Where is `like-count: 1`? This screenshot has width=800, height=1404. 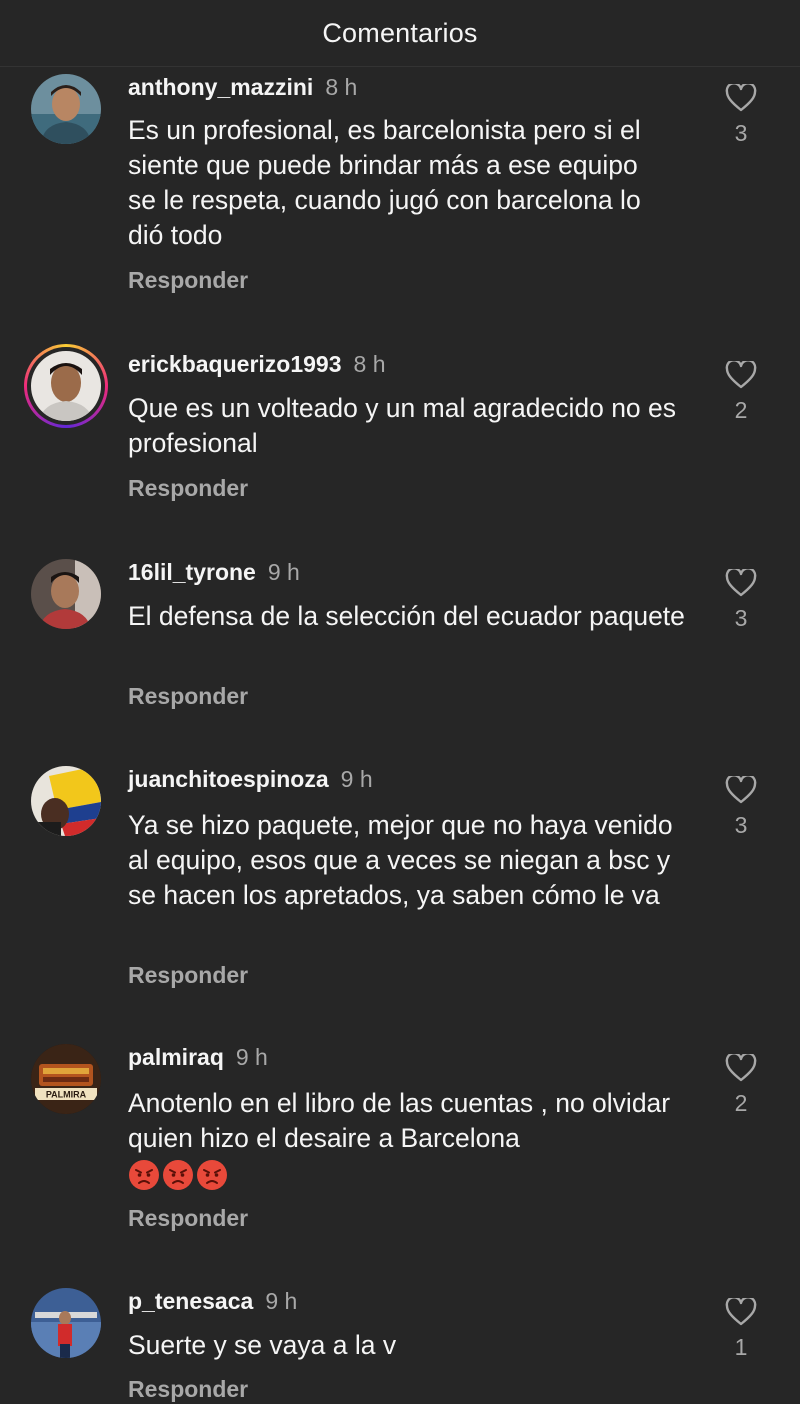
like-count: 1 is located at coordinates (741, 1347).